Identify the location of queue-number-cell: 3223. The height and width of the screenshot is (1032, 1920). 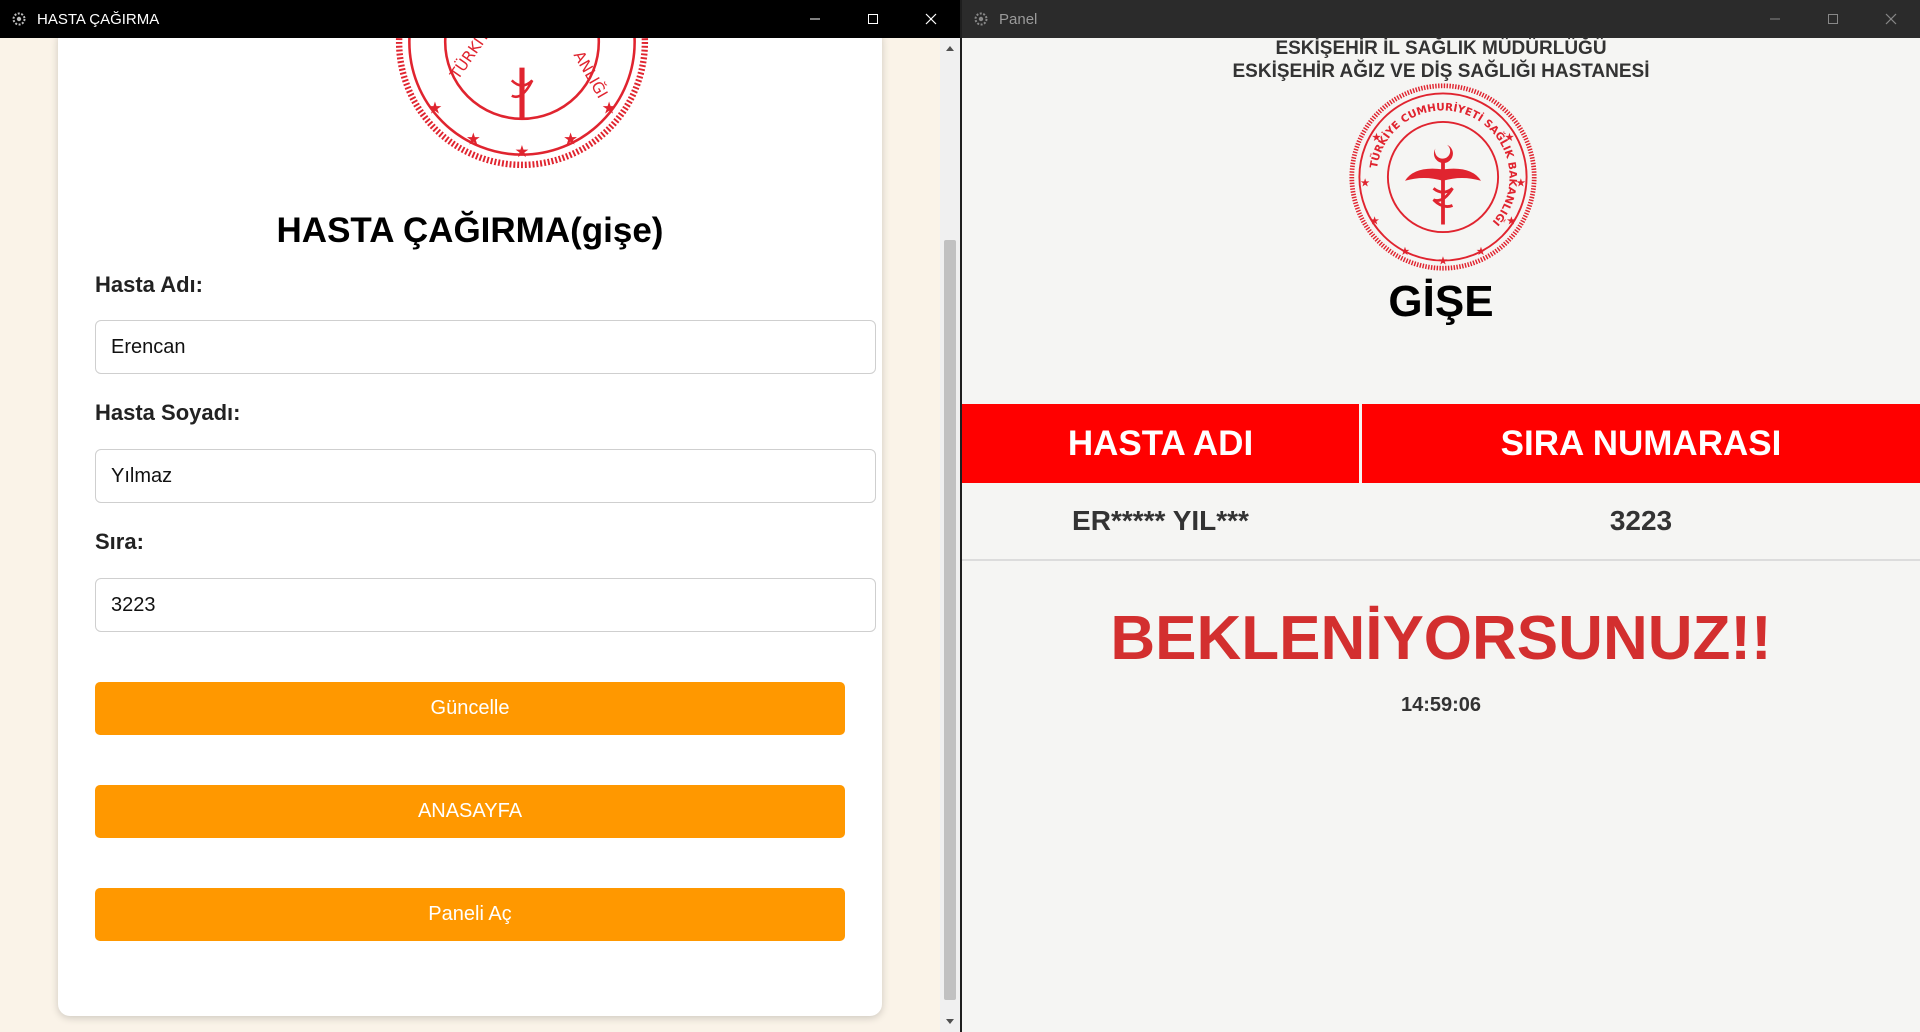
(1641, 520).